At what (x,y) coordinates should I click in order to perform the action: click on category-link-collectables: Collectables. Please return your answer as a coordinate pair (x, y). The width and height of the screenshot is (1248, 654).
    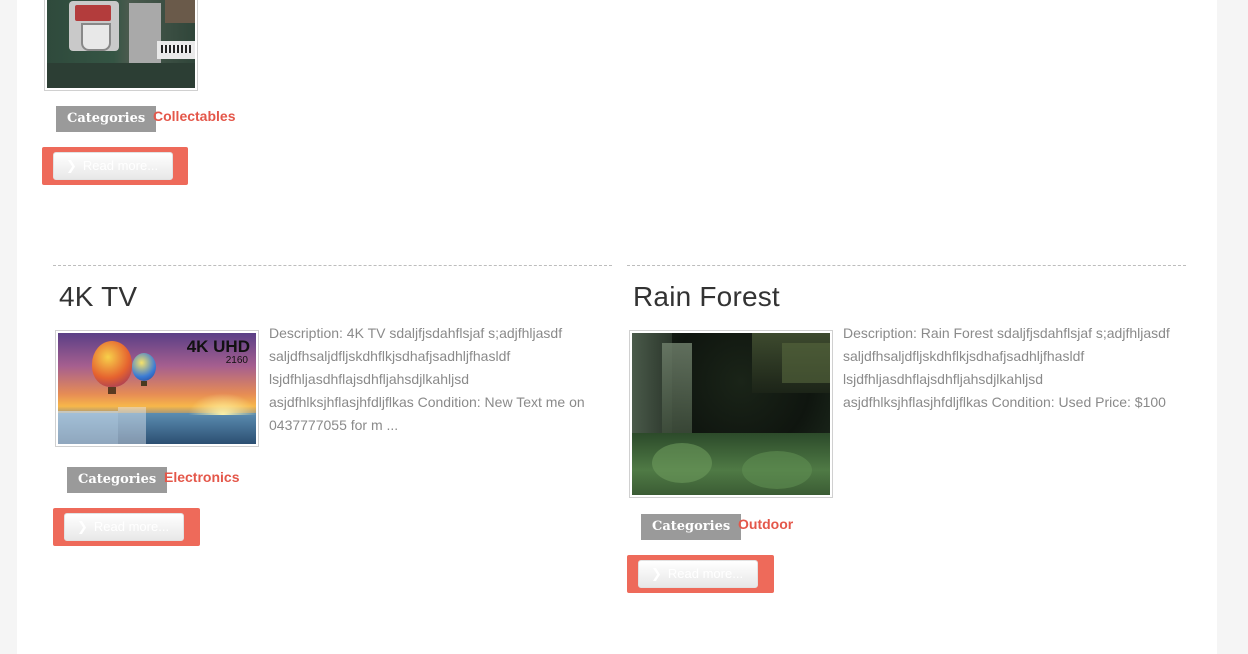
    Looking at the image, I should click on (194, 116).